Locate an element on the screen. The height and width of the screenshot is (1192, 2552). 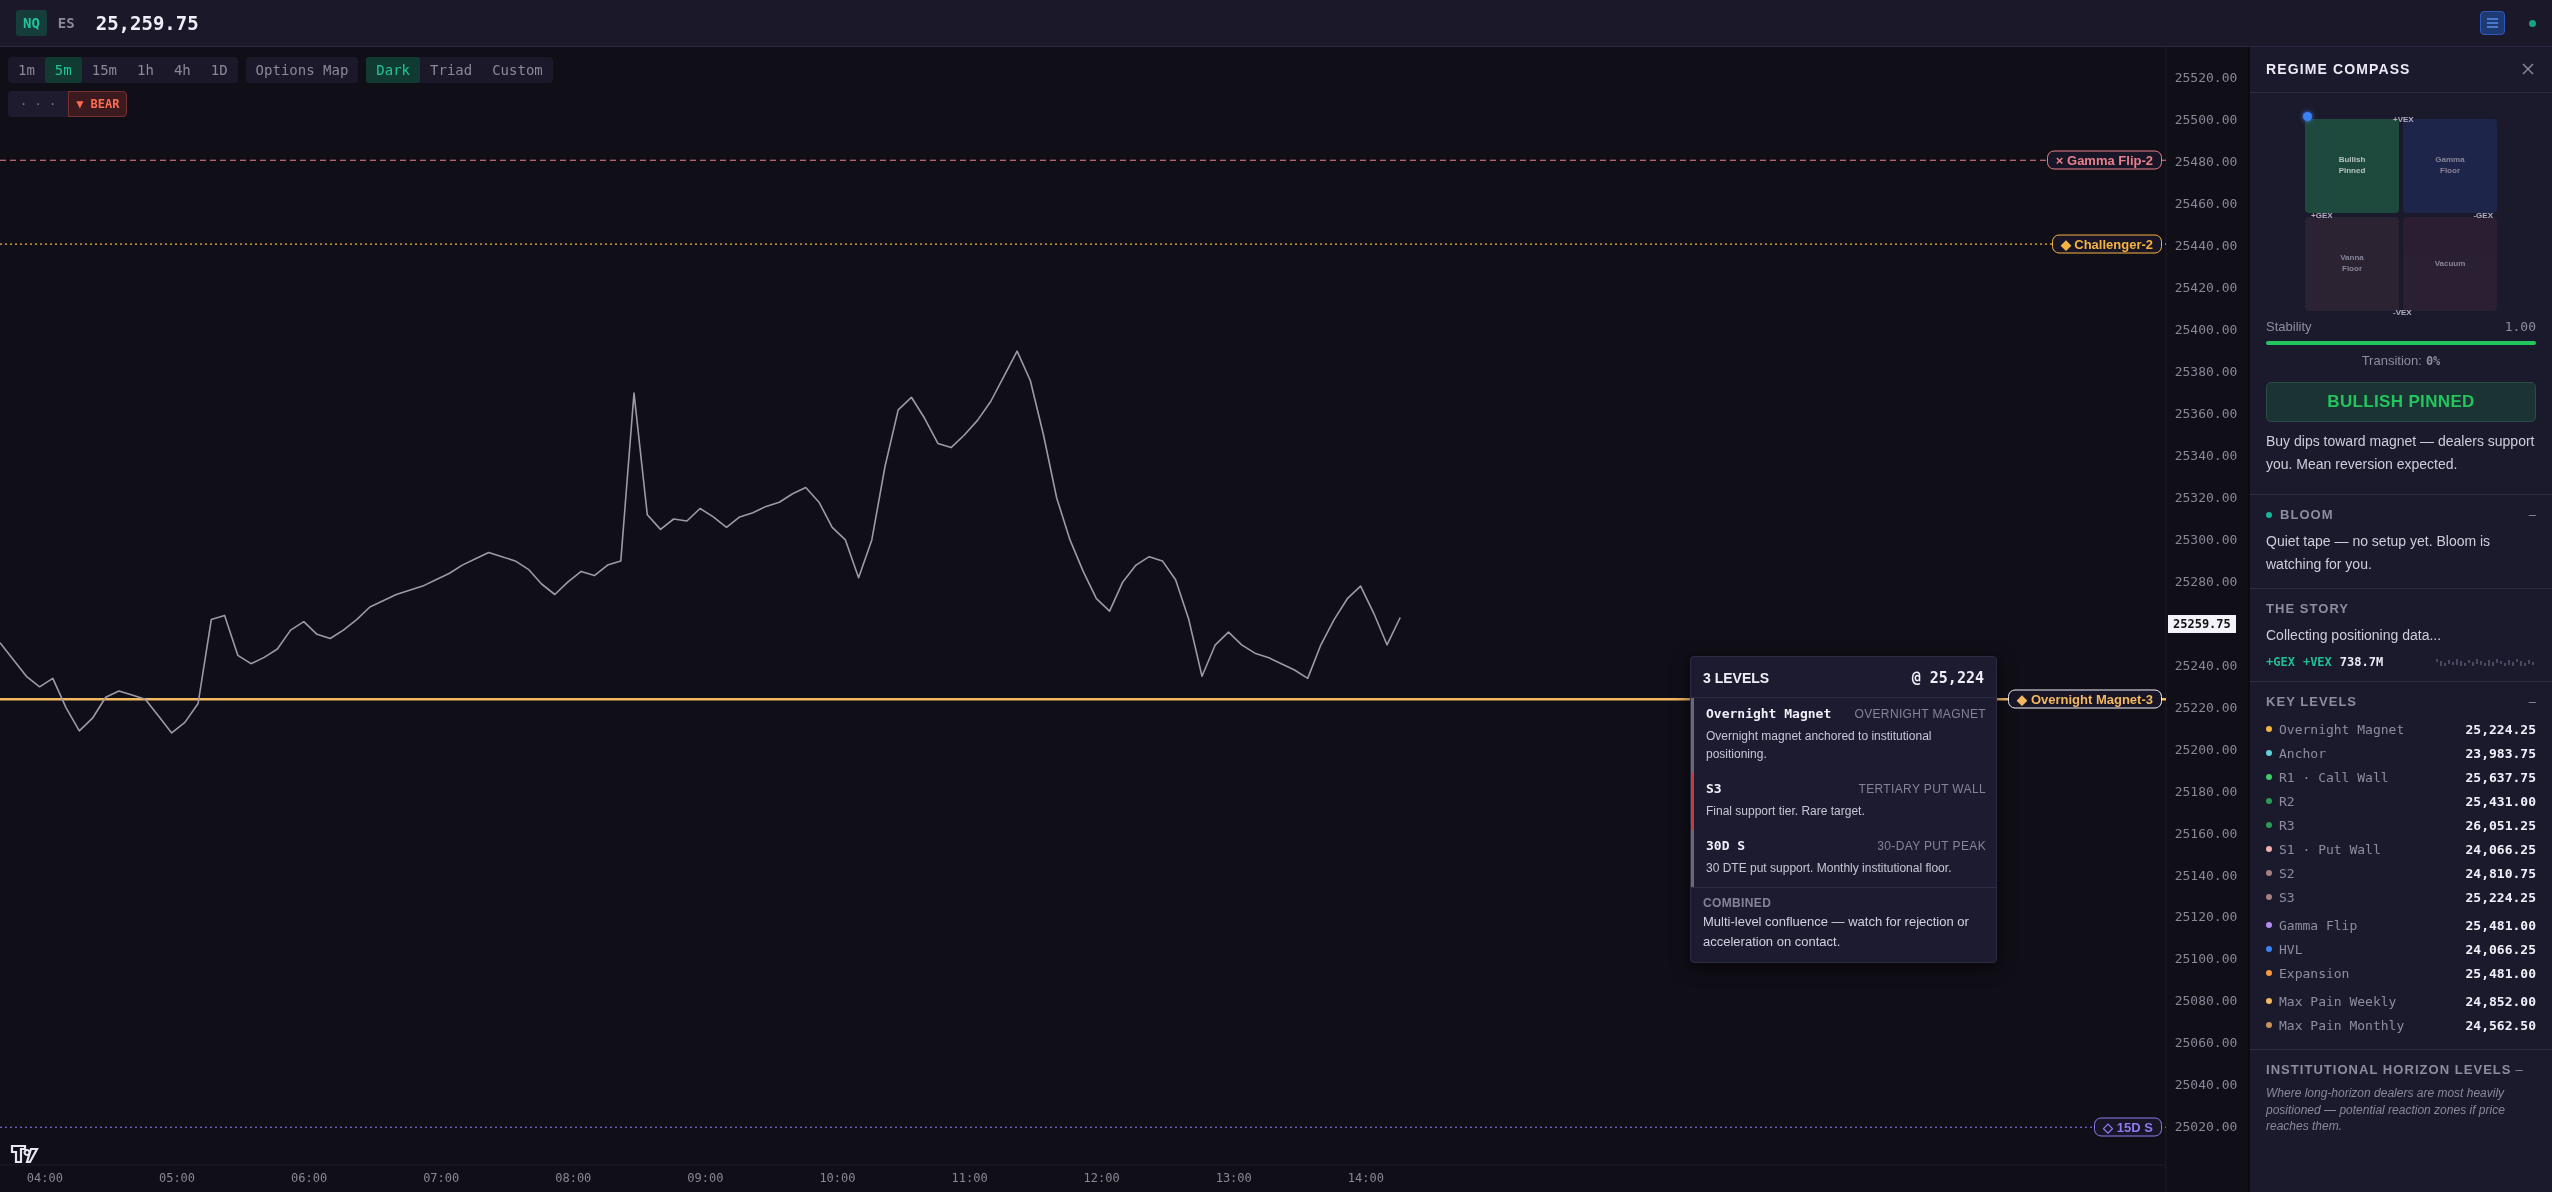
level-label: ◆ Overnight Magnet-3 is located at coordinates (2085, 699).